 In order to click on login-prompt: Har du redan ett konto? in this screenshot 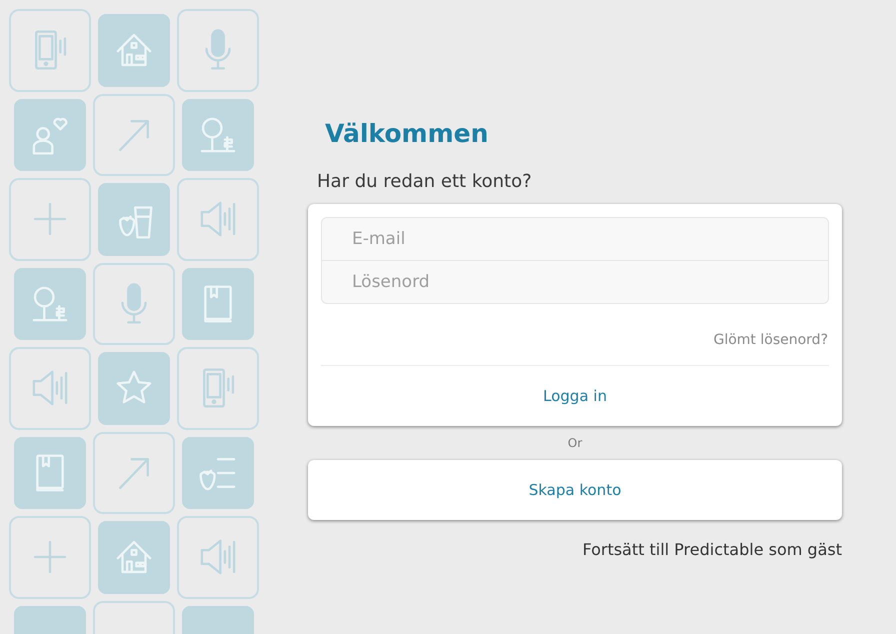, I will do `click(425, 182)`.